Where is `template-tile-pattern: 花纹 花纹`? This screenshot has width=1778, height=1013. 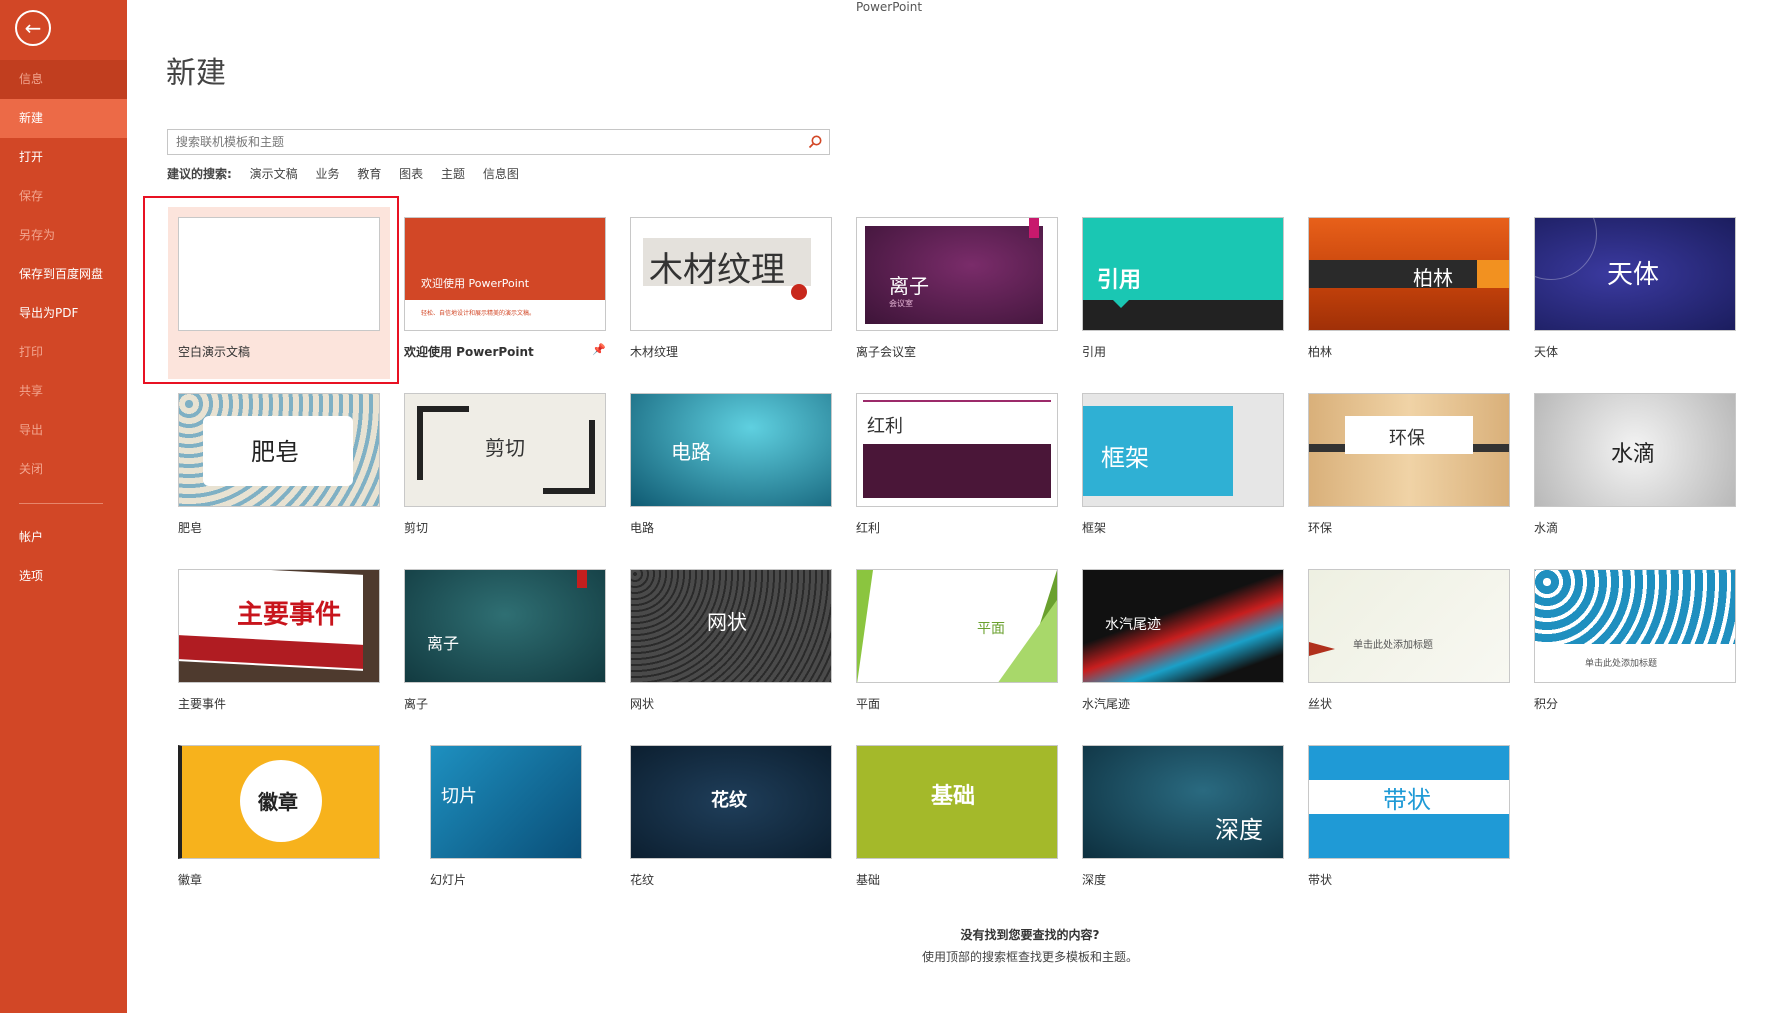 template-tile-pattern: 花纹 花纹 is located at coordinates (726, 815).